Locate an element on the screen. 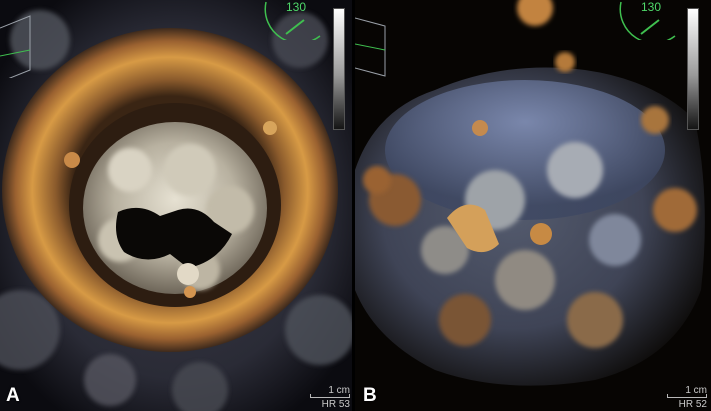  scale-legend-a: 1 cm HR 53 is located at coordinates (324, 397).